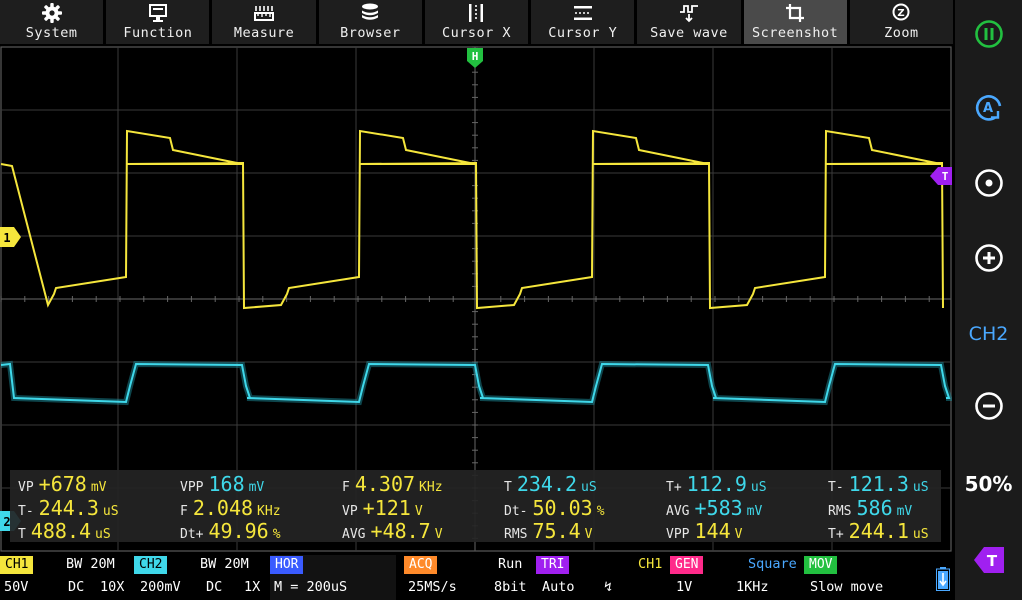  Describe the element at coordinates (16, 587) in the screenshot. I see `ch1-scale: 50V` at that location.